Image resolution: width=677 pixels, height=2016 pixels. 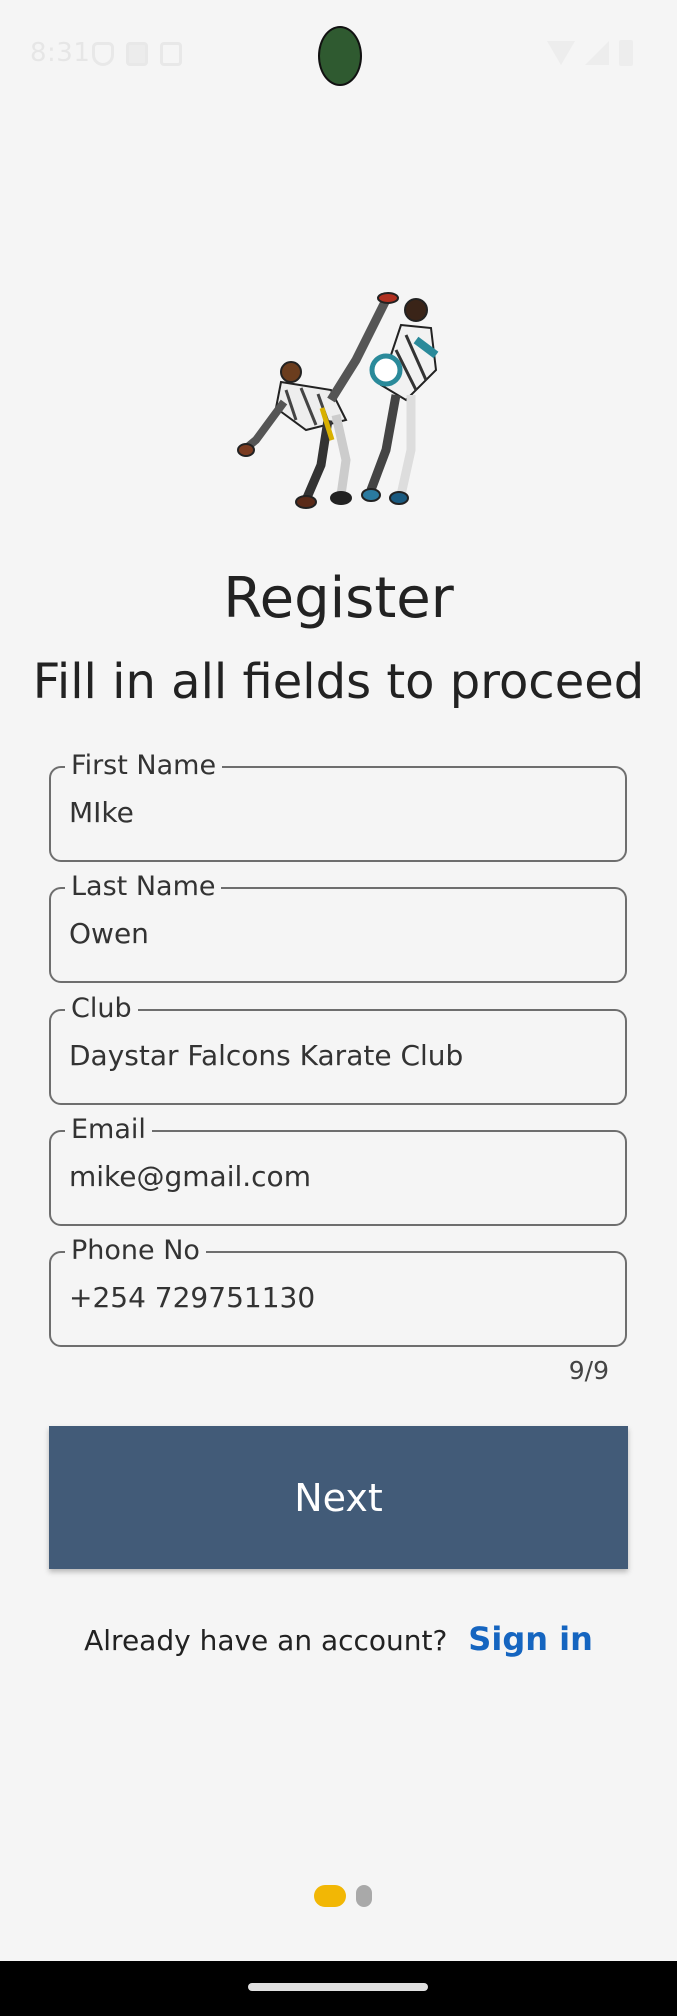 I want to click on page-dot, so click(x=364, y=1896).